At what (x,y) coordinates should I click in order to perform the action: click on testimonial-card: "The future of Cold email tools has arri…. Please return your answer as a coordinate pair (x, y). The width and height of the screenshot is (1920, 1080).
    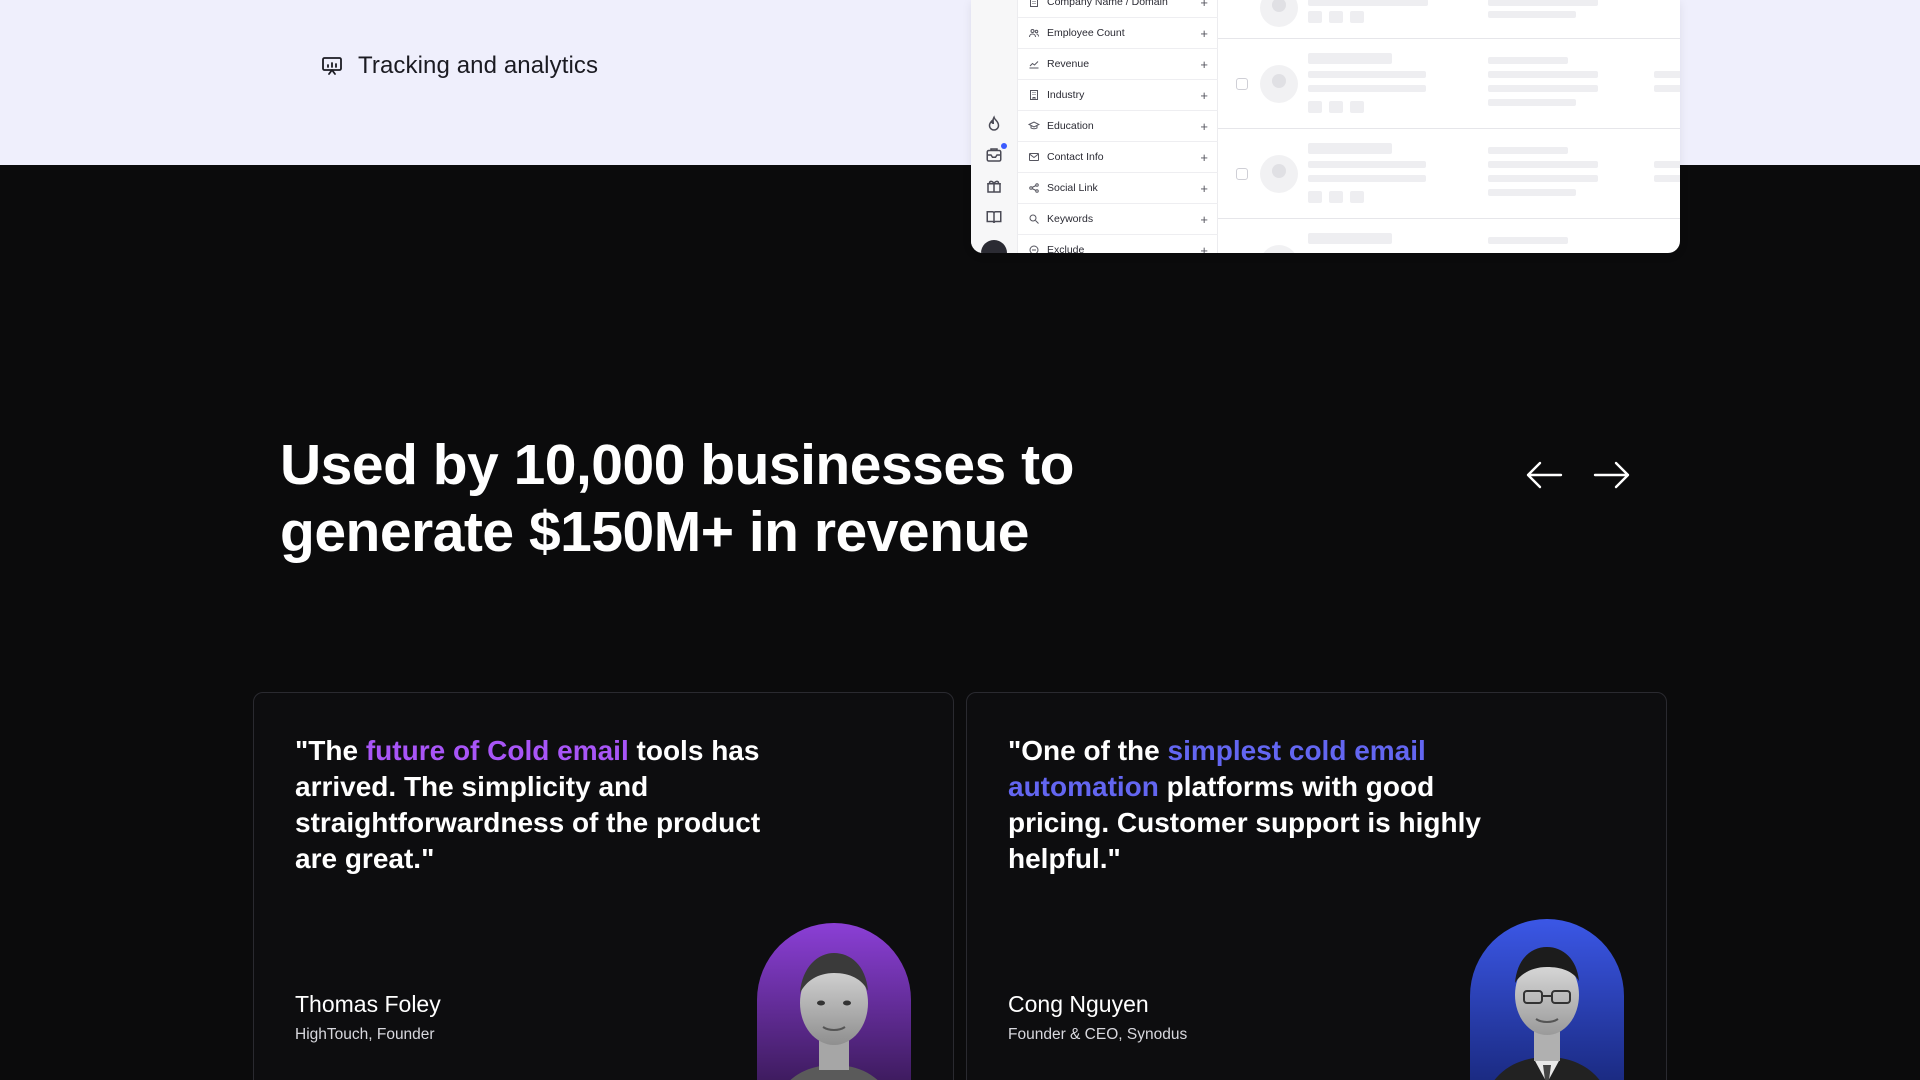
    Looking at the image, I should click on (603, 886).